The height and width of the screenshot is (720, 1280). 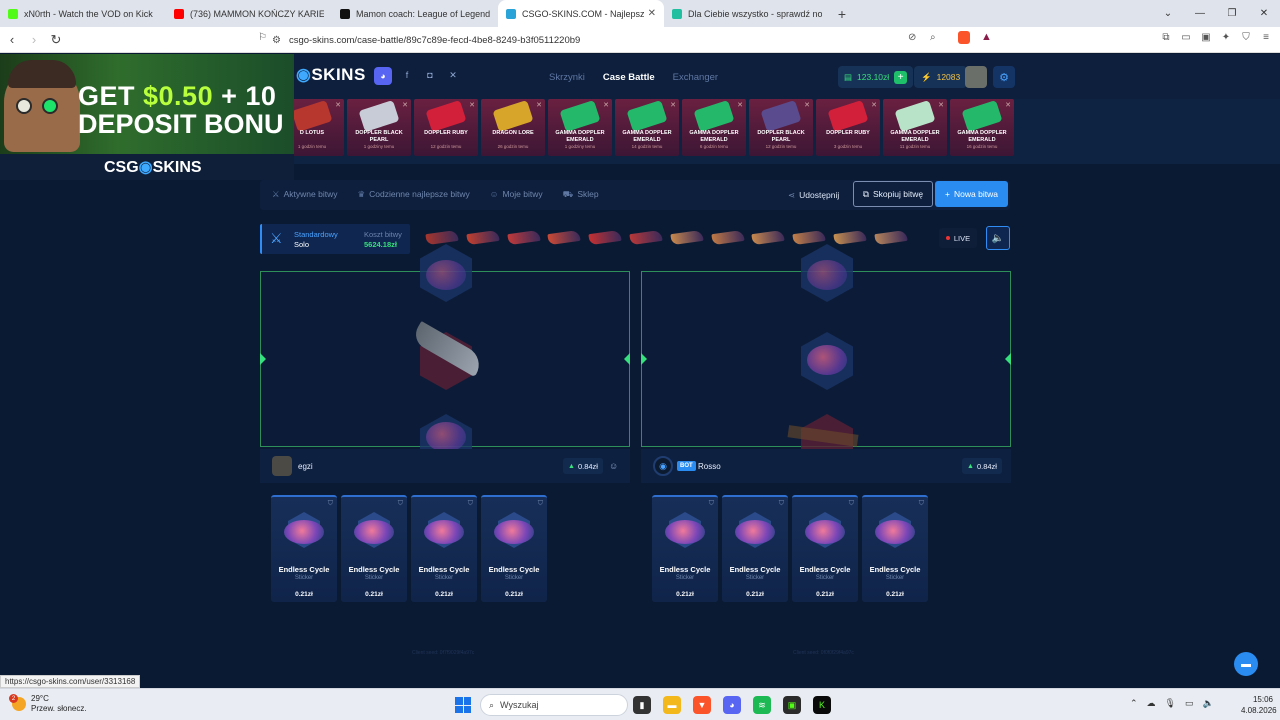 What do you see at coordinates (1232, 13) in the screenshot?
I see `maximize-button: ❐` at bounding box center [1232, 13].